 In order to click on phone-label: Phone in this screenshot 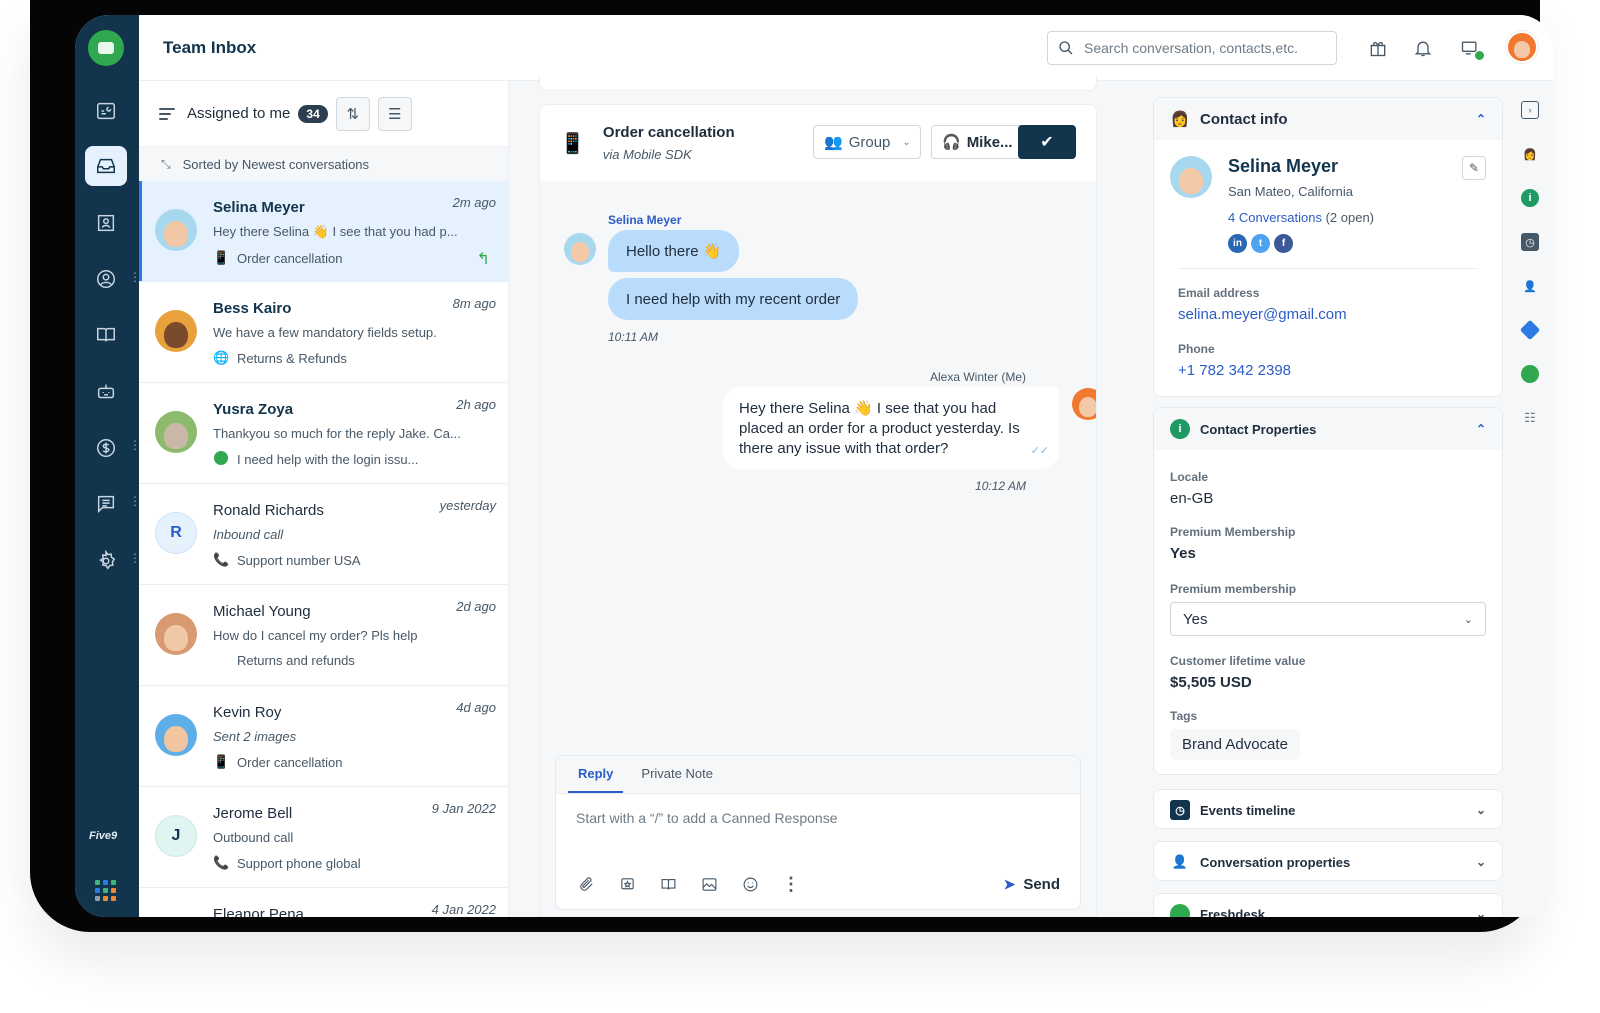, I will do `click(1196, 349)`.